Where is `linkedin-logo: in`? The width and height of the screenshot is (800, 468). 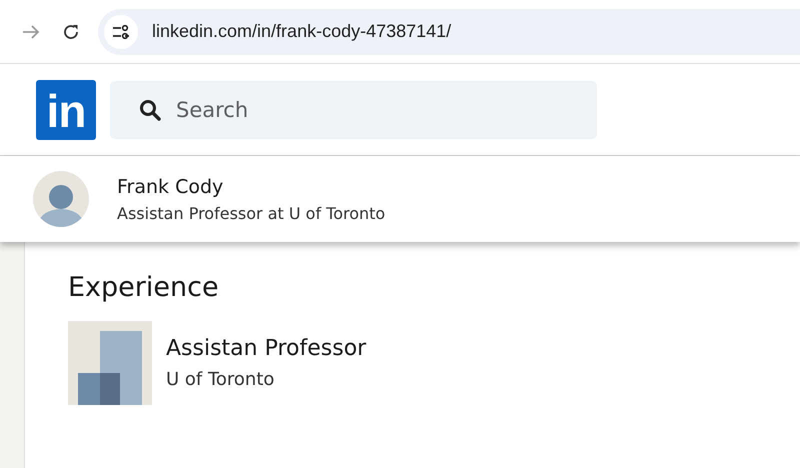
linkedin-logo: in is located at coordinates (66, 110).